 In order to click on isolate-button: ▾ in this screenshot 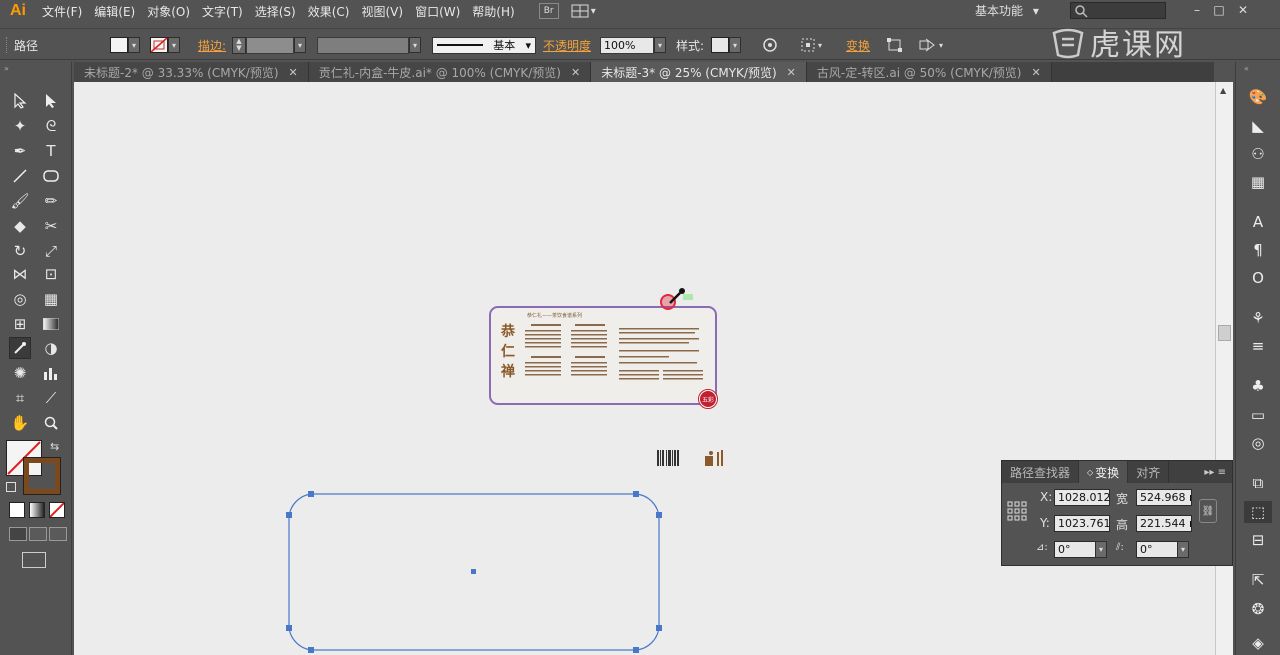, I will do `click(930, 45)`.